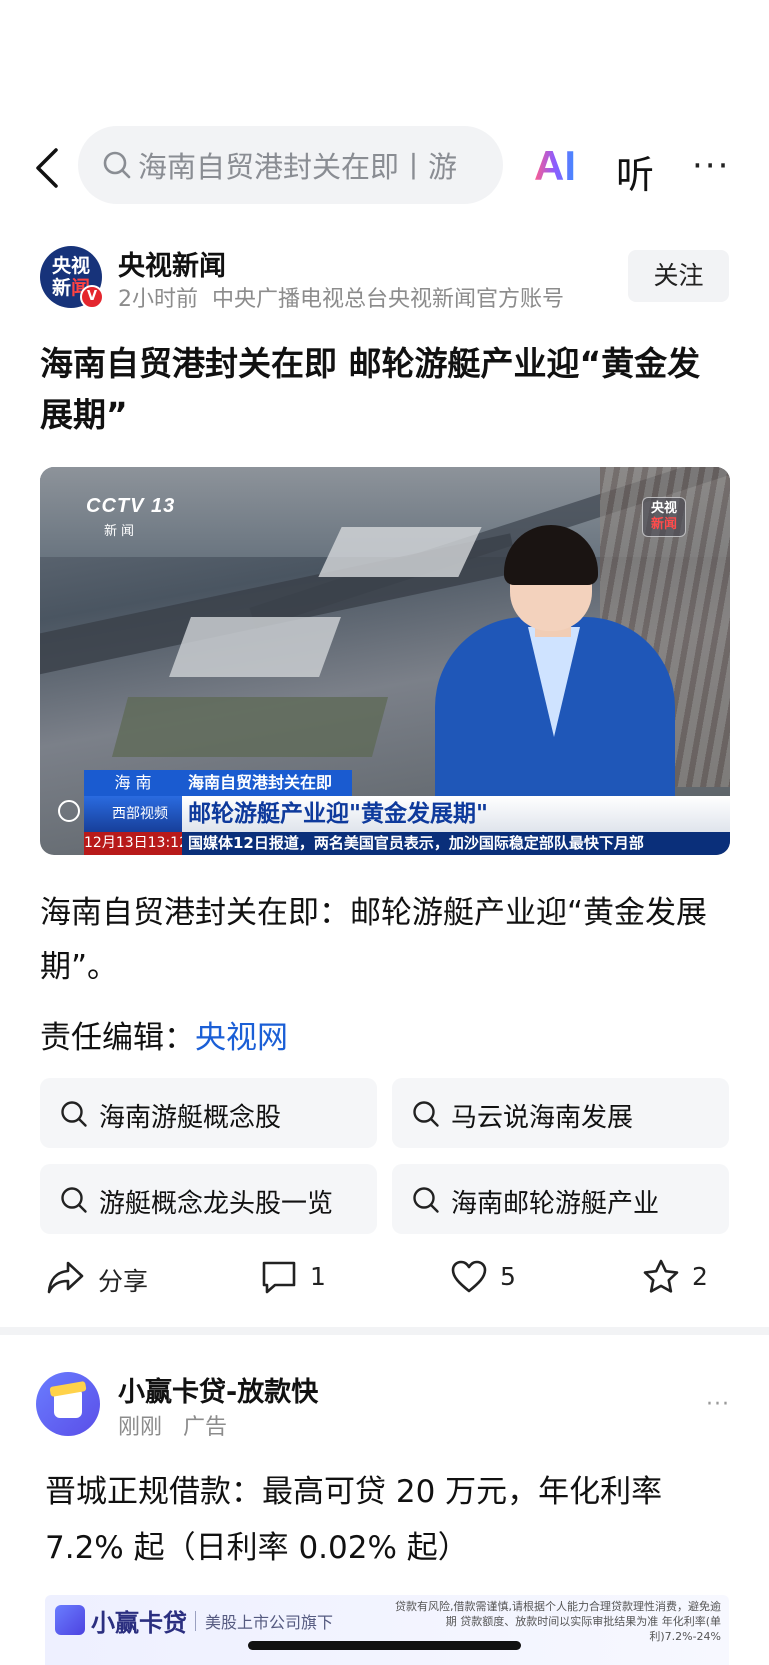  What do you see at coordinates (140, 1427) in the screenshot?
I see `ad-time: 刚刚` at bounding box center [140, 1427].